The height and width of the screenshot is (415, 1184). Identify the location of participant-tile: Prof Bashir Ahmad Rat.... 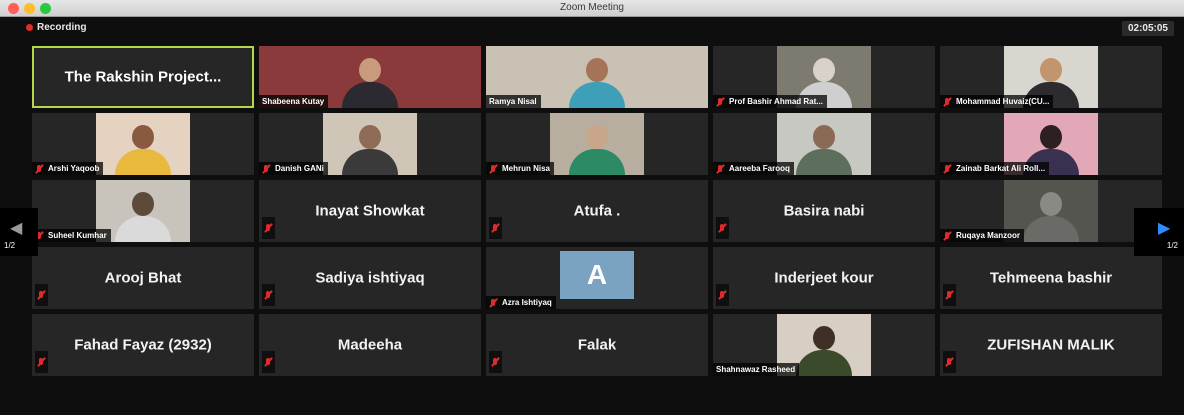
(824, 77).